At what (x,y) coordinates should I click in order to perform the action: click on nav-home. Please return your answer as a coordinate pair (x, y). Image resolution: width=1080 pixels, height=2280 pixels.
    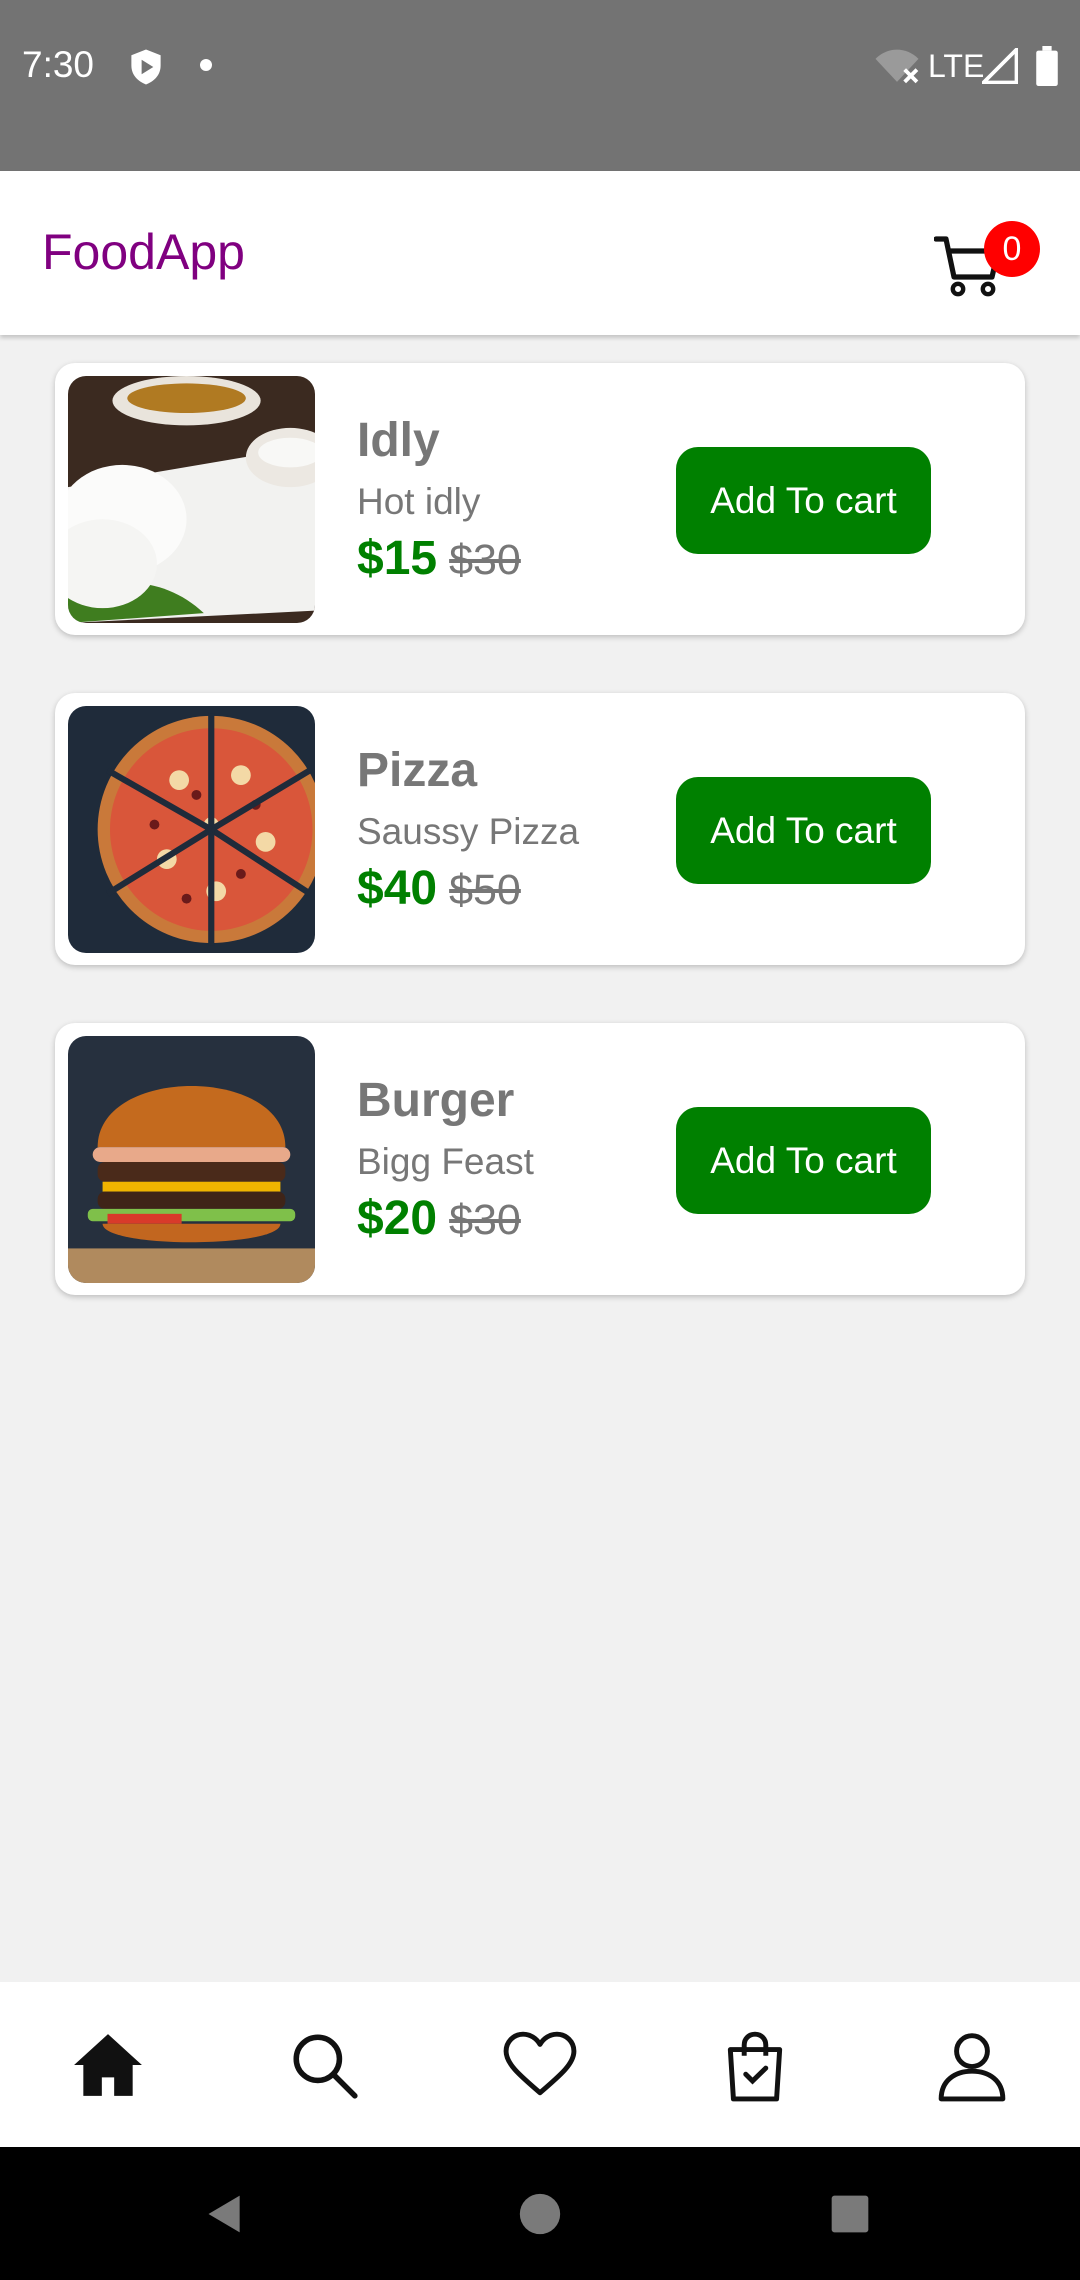
    Looking at the image, I should click on (108, 2064).